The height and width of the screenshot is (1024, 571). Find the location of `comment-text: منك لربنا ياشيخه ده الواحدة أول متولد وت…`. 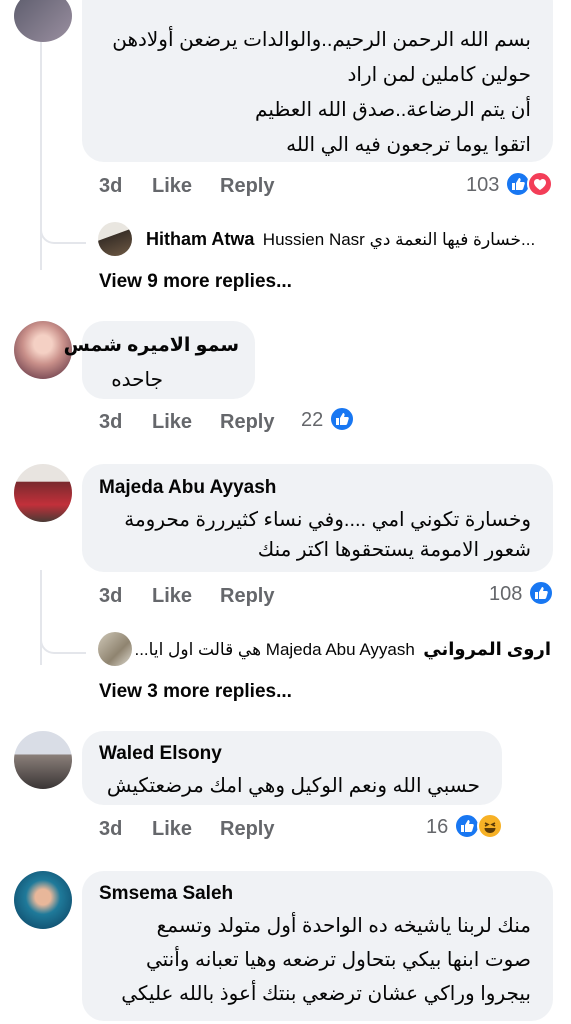

comment-text: منك لربنا ياشيخه ده الواحدة أول متولد وت… is located at coordinates (343, 926).